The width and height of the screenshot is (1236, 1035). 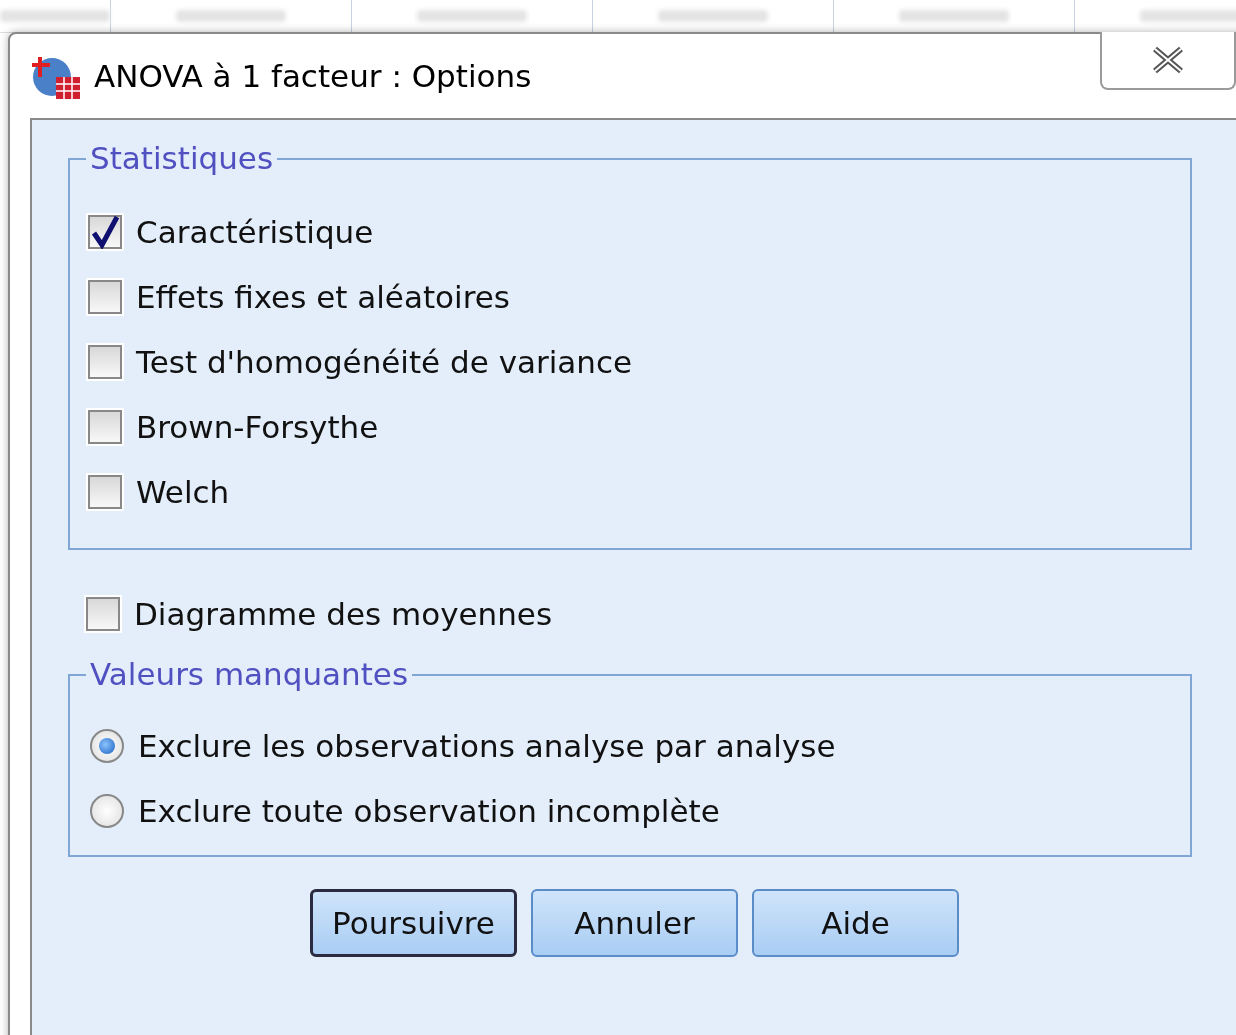 I want to click on window-title: ANOVA à 1 facteur : Options, so click(x=313, y=76).